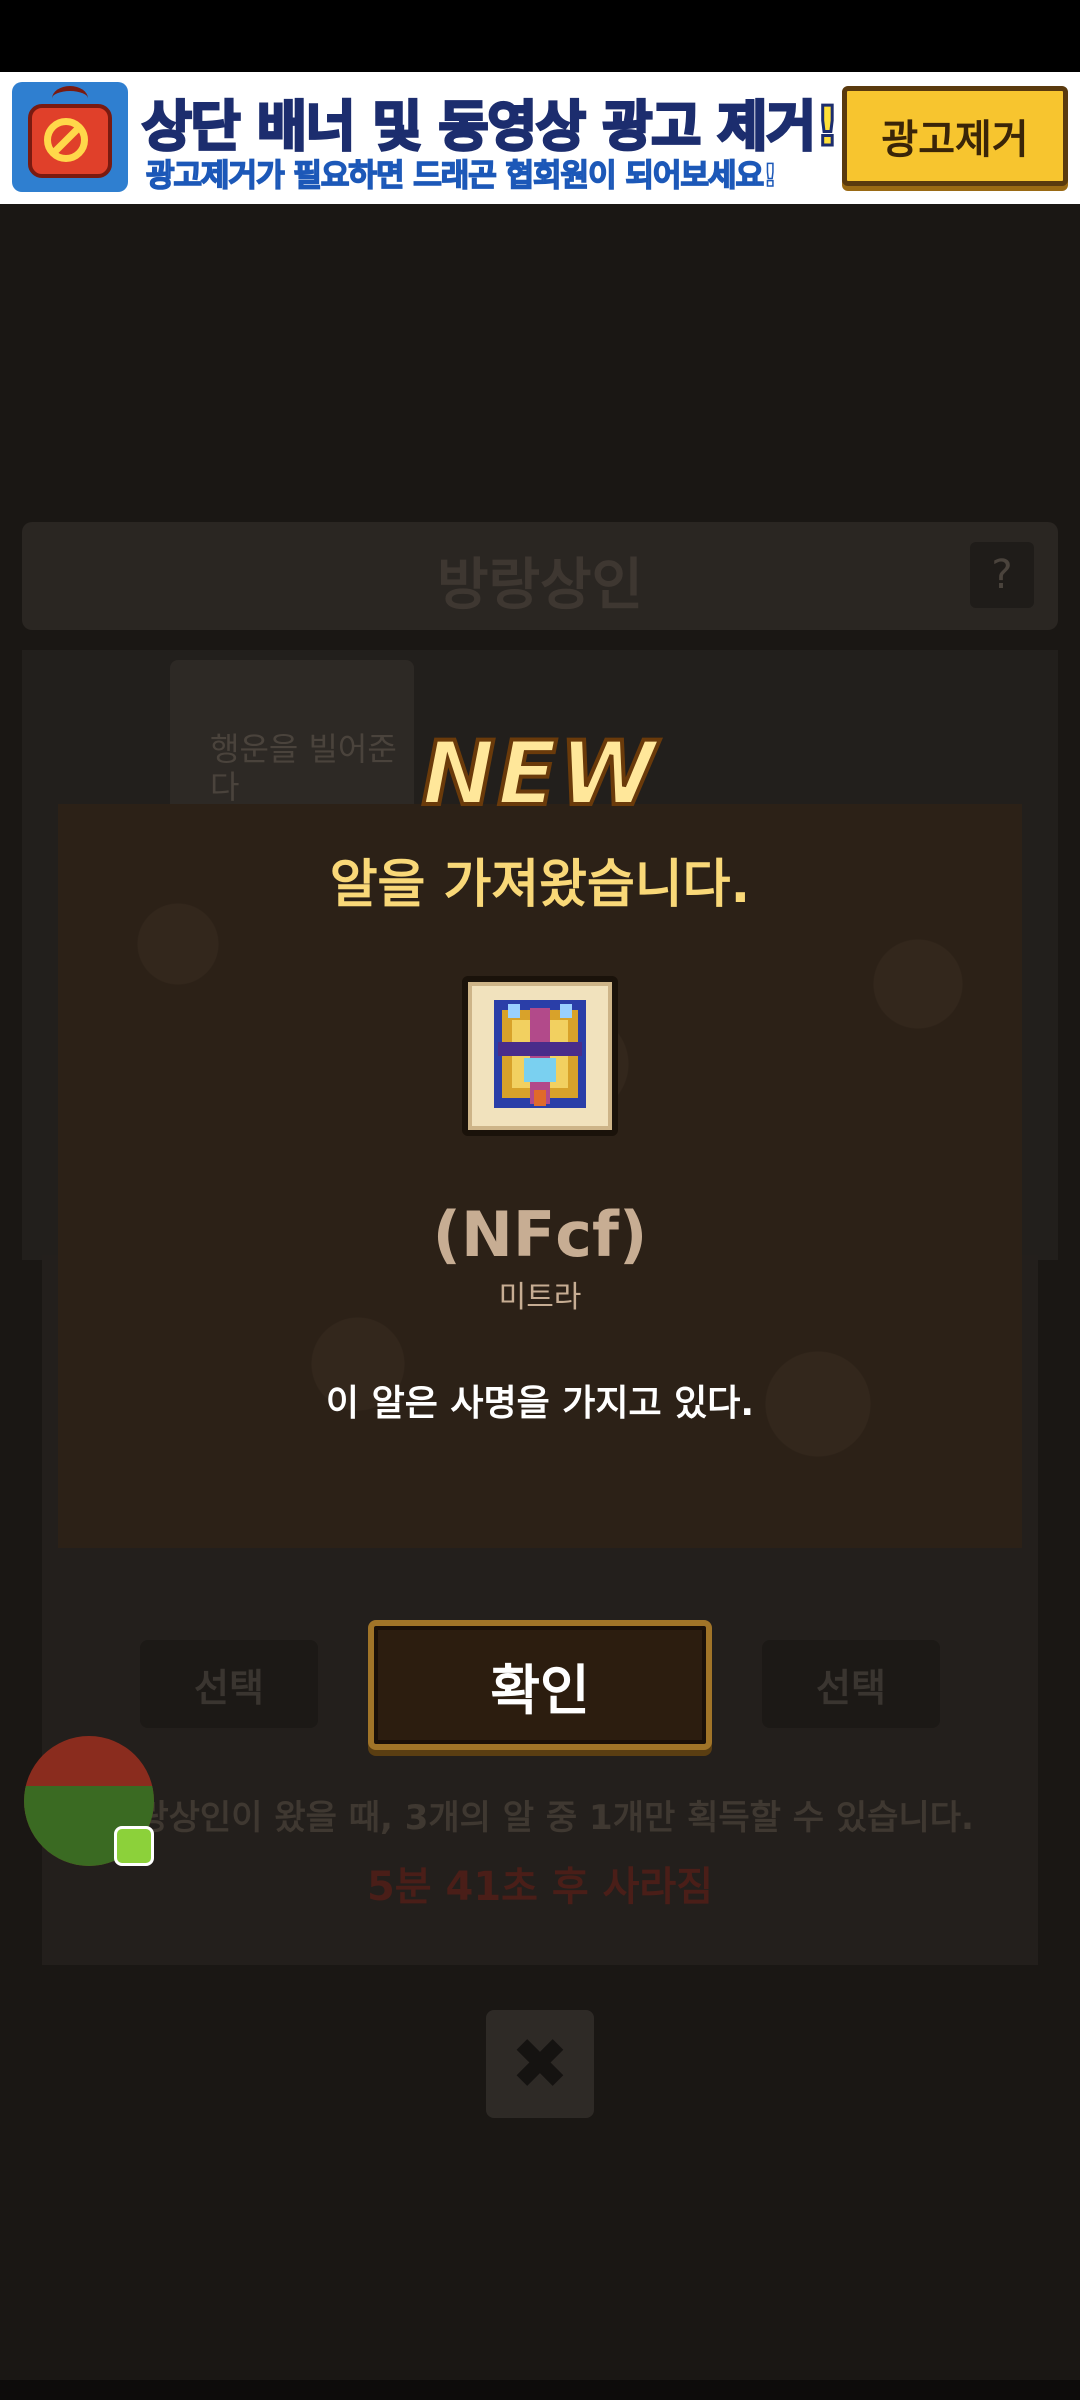 The width and height of the screenshot is (1080, 2400). I want to click on help-button: ?, so click(1002, 575).